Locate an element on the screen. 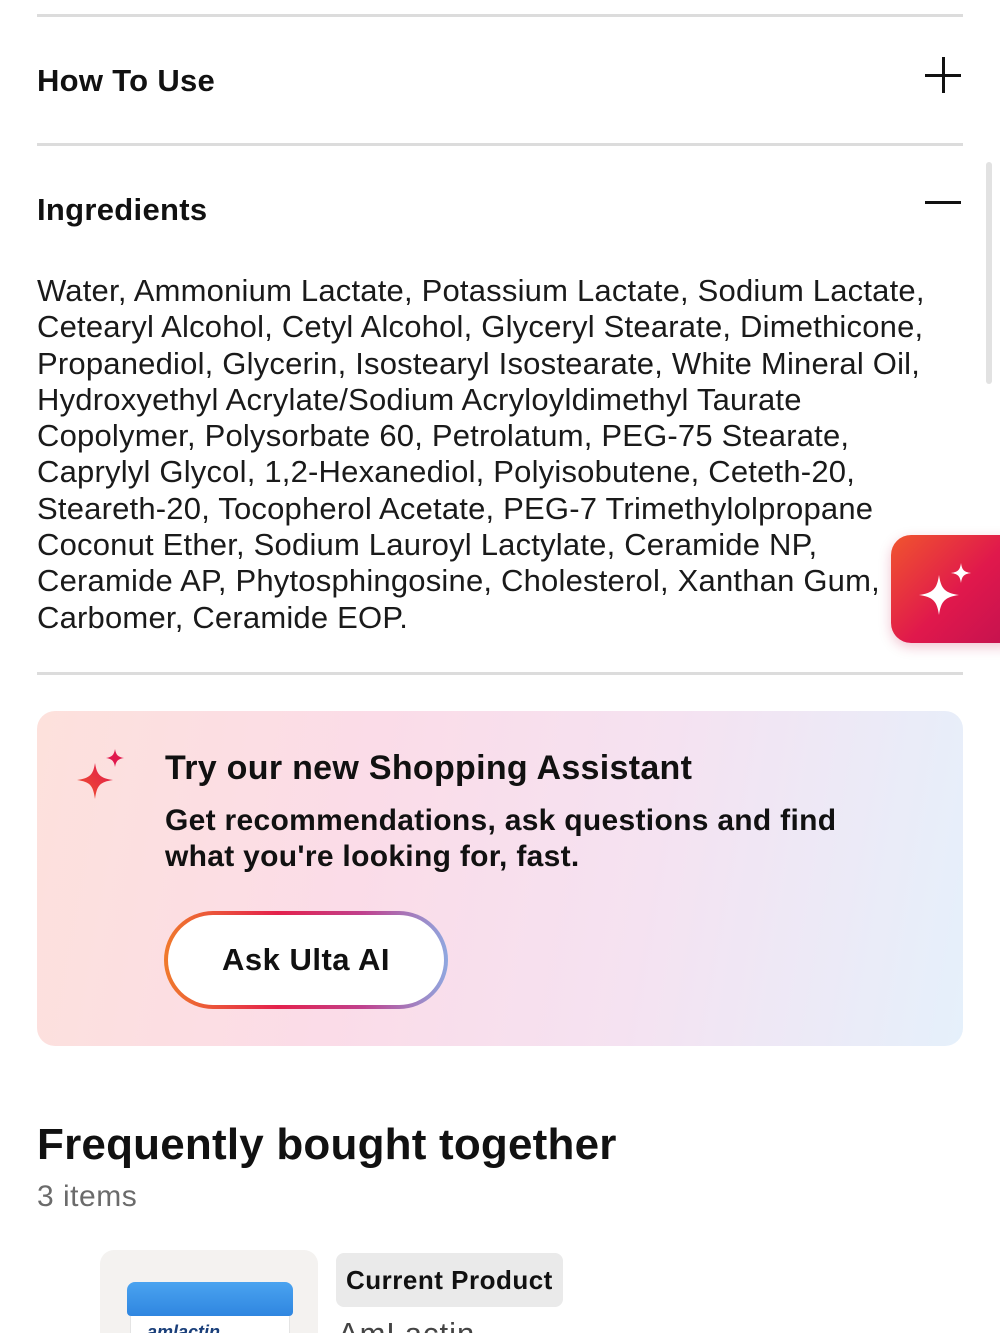 This screenshot has height=1333, width=1000. plus-icon is located at coordinates (944, 76).